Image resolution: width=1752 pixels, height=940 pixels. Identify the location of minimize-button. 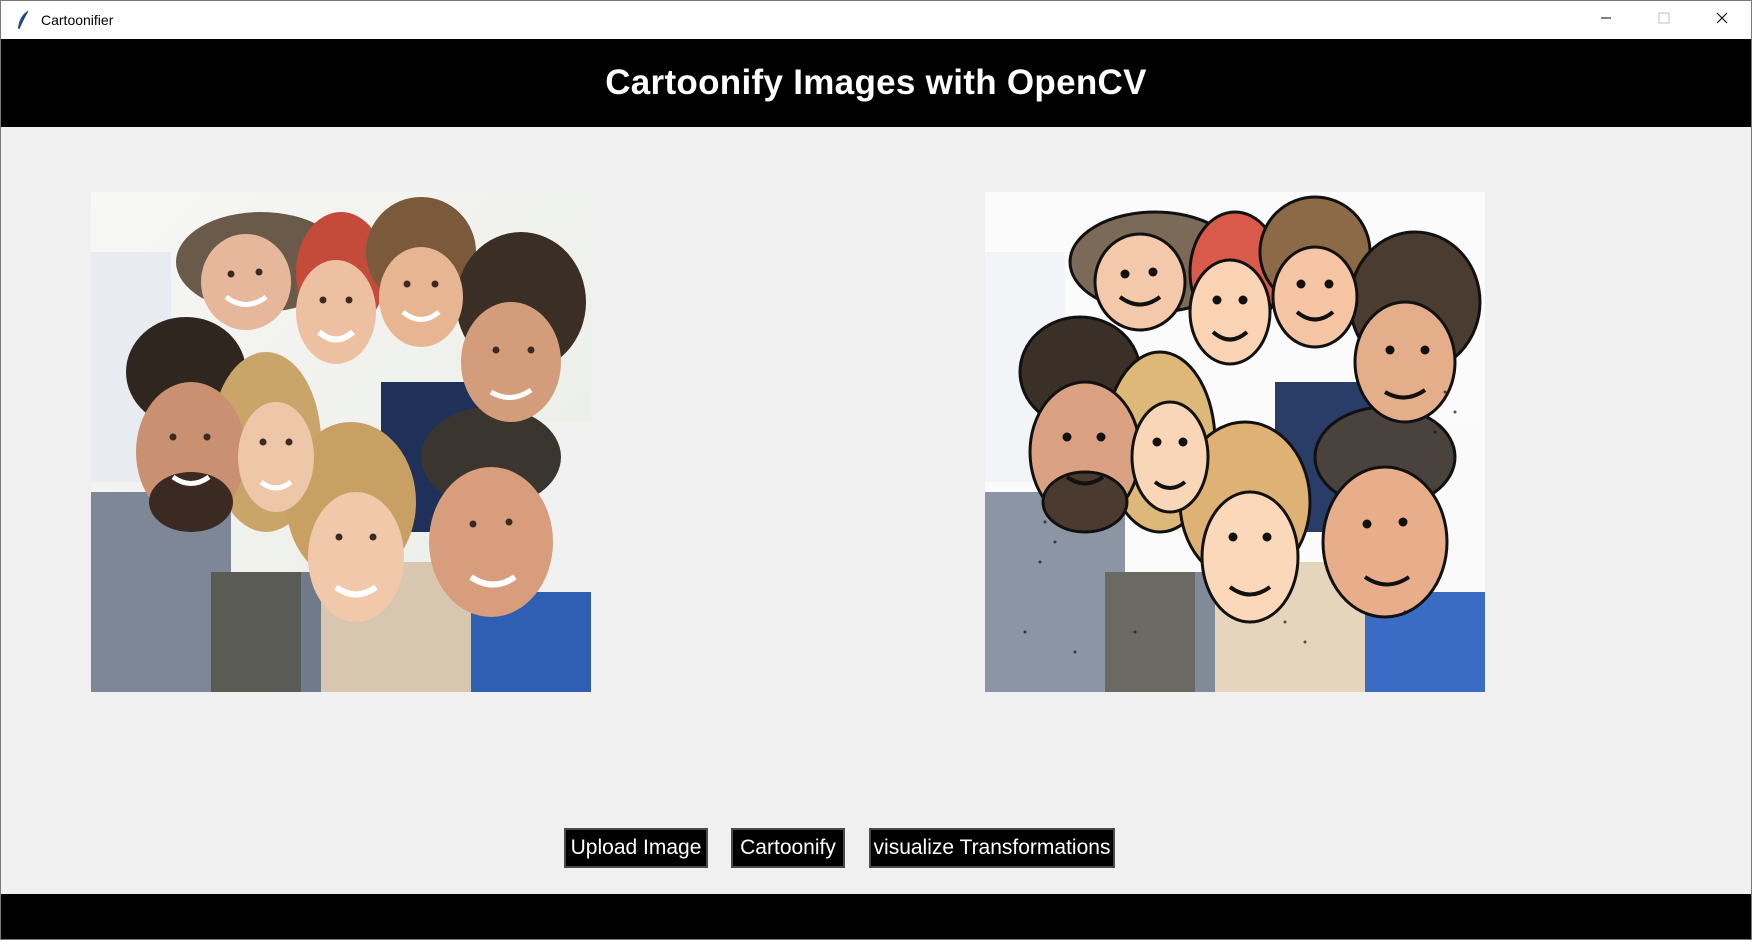
(1606, 20).